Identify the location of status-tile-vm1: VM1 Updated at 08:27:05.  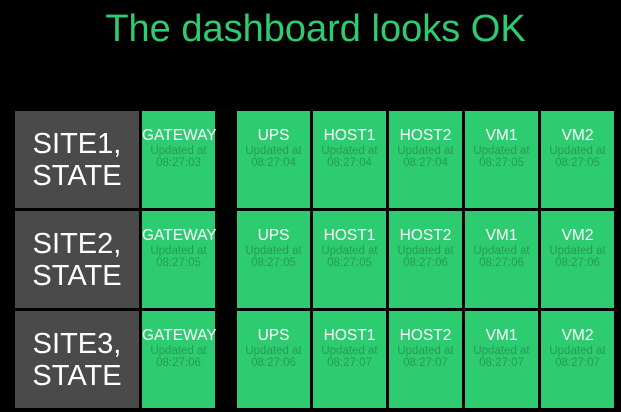
(501, 159).